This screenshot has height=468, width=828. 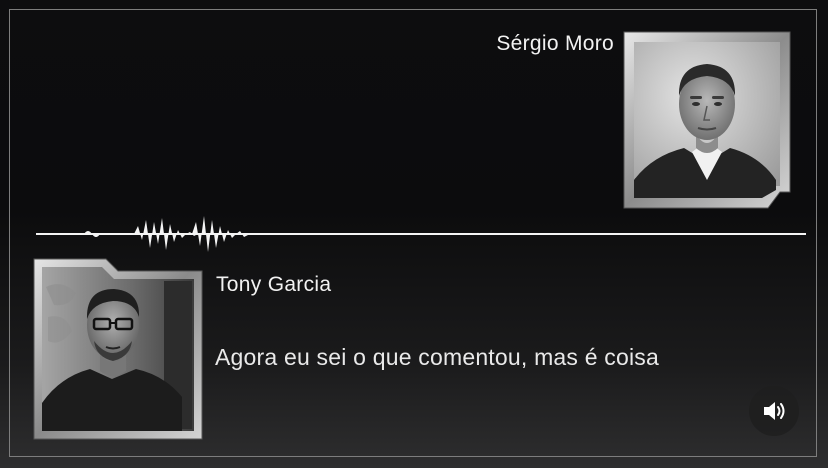 What do you see at coordinates (707, 120) in the screenshot?
I see `speaker-portrait-top` at bounding box center [707, 120].